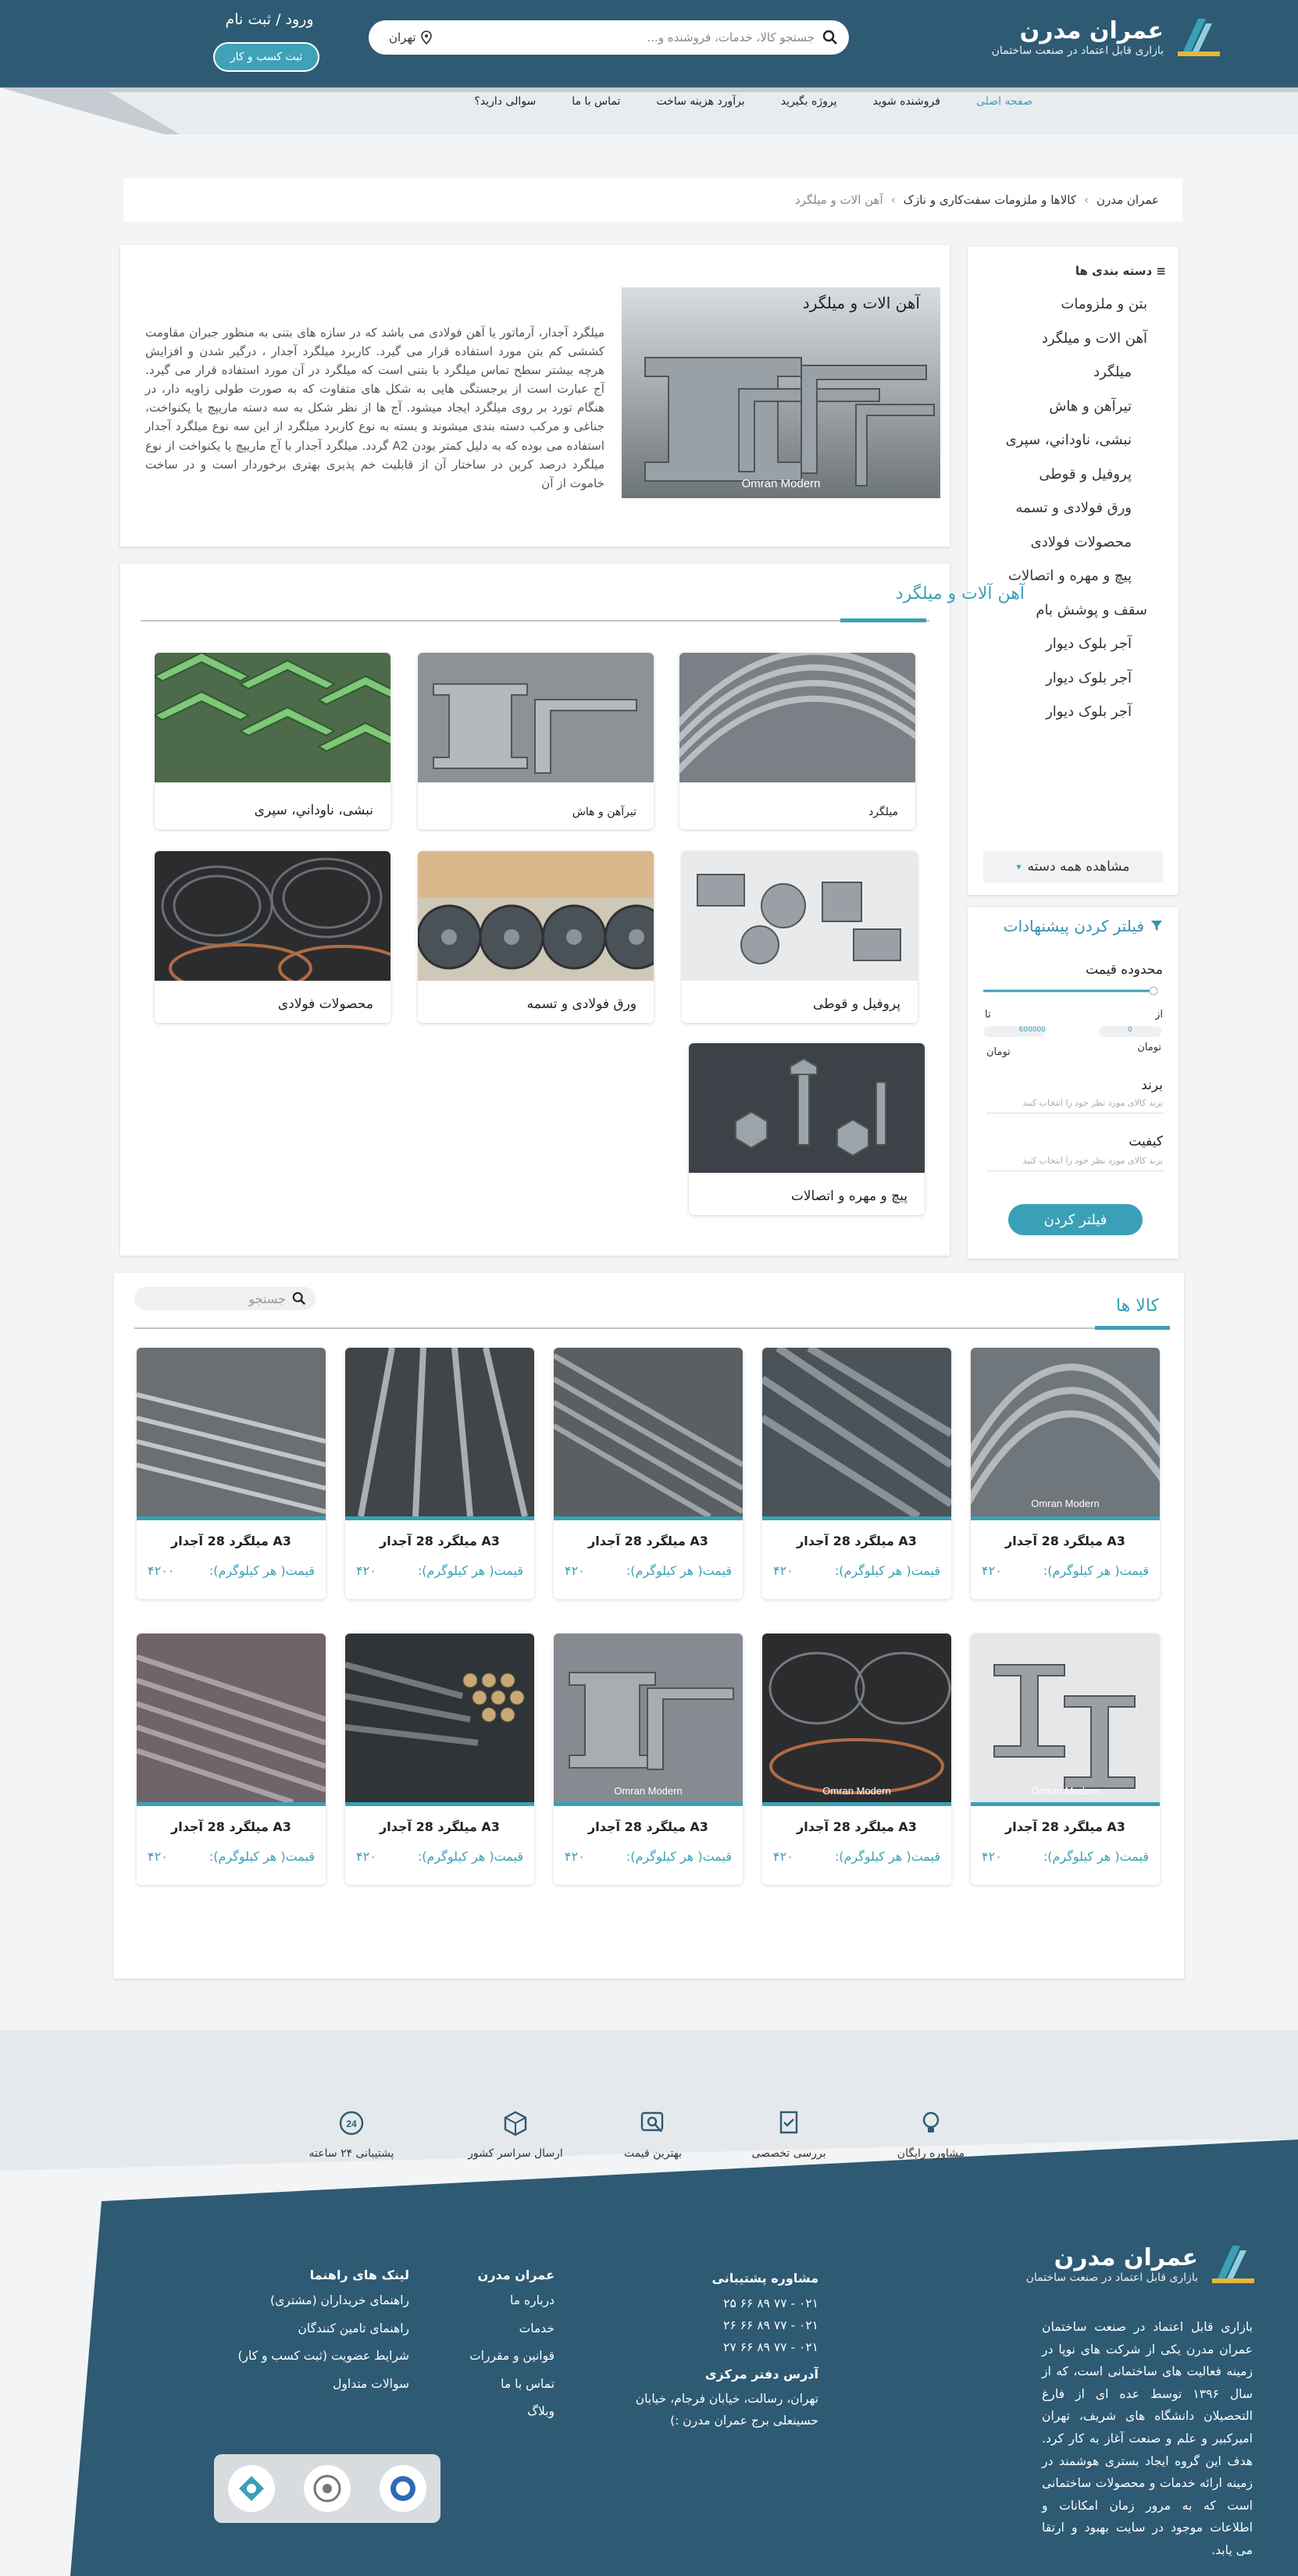 The image size is (1298, 2576). I want to click on feature-label: ارسال سراسر کشور, so click(515, 2153).